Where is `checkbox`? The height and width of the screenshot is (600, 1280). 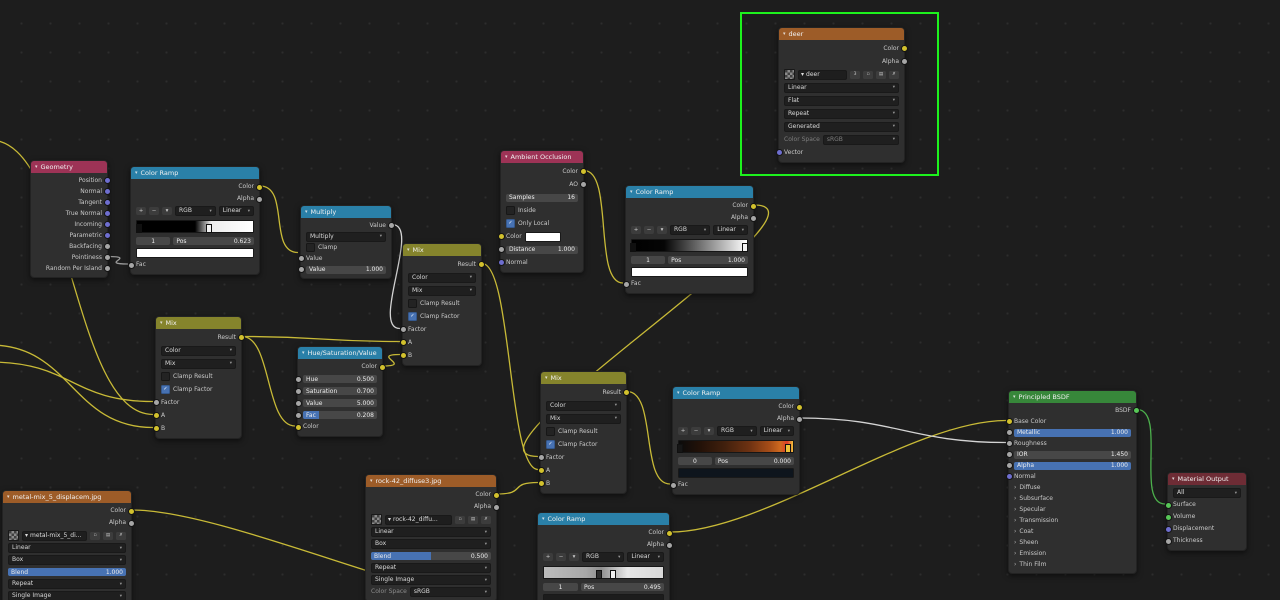 checkbox is located at coordinates (165, 376).